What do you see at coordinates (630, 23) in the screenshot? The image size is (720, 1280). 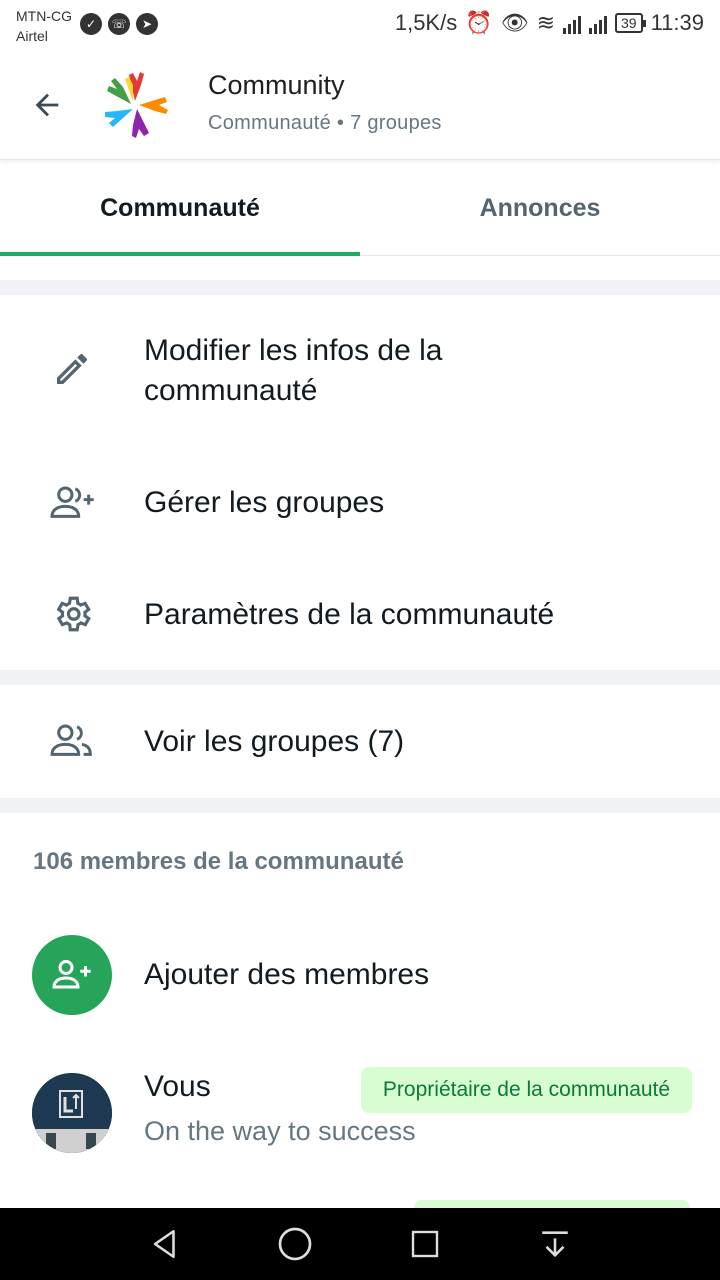 I see `battery-icon: 39` at bounding box center [630, 23].